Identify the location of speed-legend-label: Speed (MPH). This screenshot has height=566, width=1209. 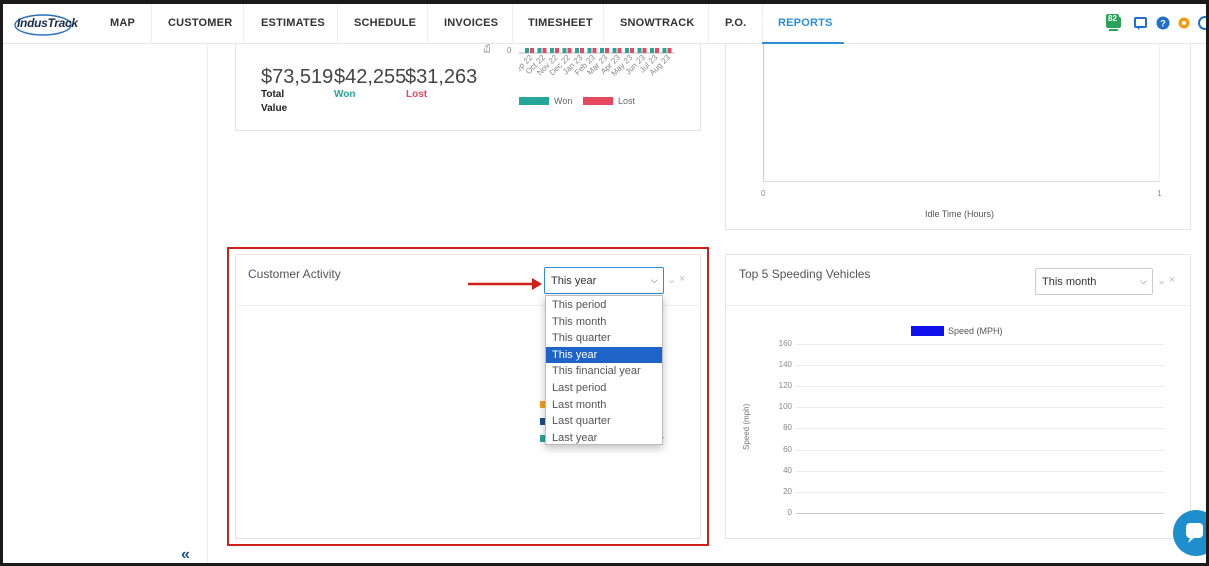
(975, 331).